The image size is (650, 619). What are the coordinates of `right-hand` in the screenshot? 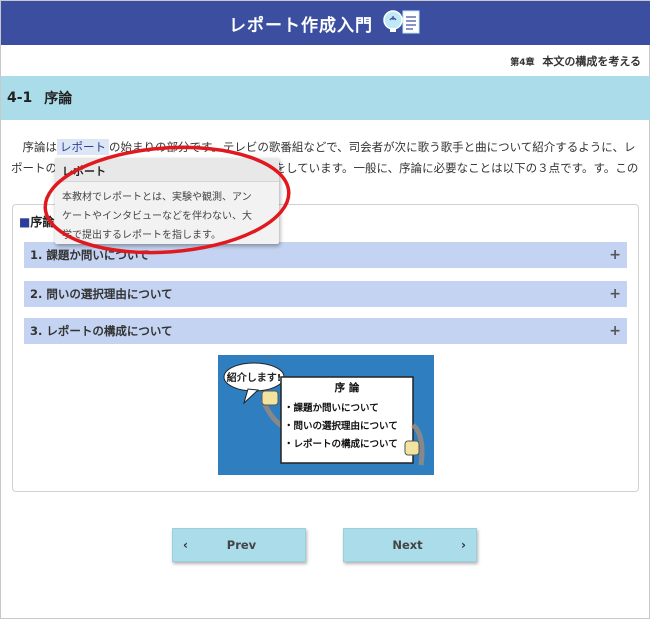 It's located at (412, 448).